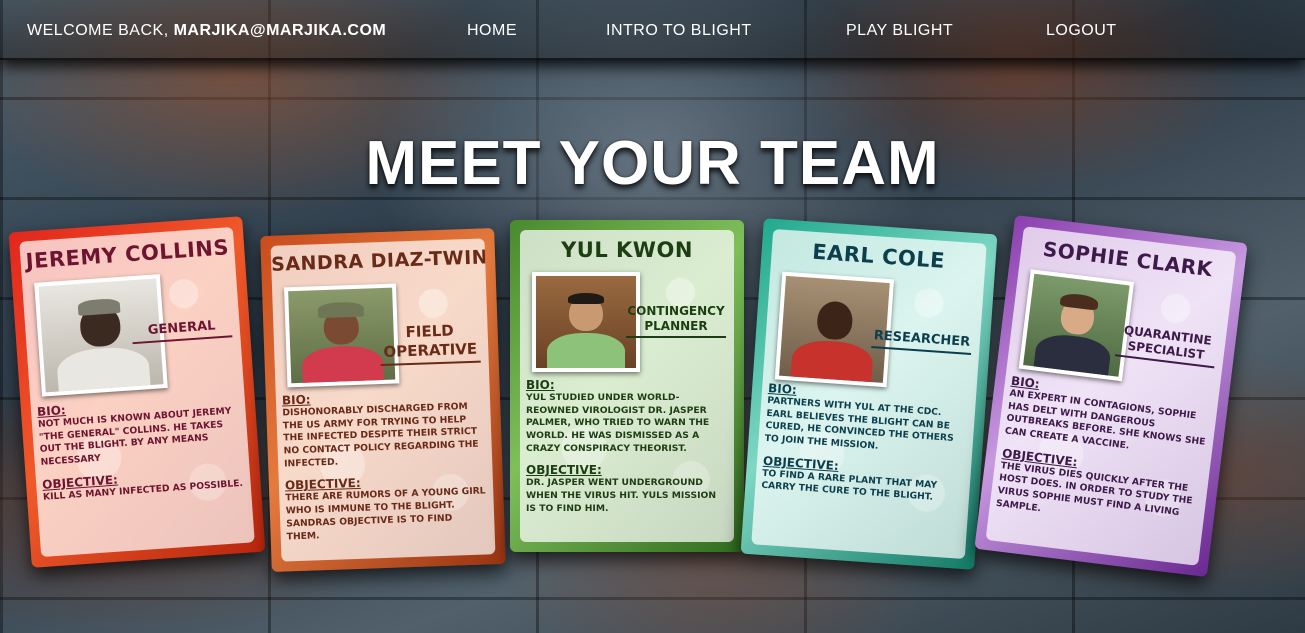 This screenshot has height=633, width=1305. What do you see at coordinates (878, 256) in the screenshot?
I see `character-name: EARL COLE` at bounding box center [878, 256].